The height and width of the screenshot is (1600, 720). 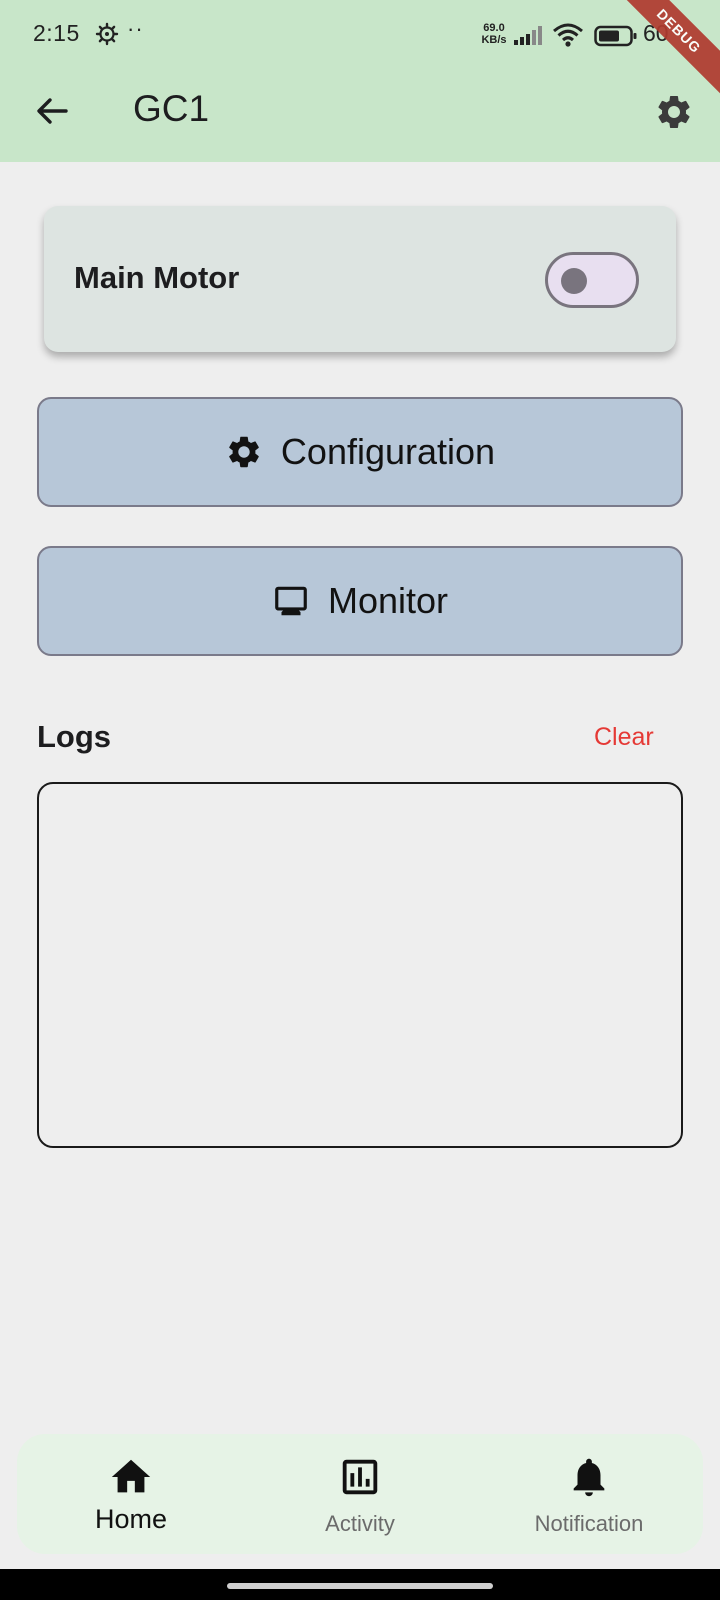 What do you see at coordinates (388, 600) in the screenshot?
I see `monitor-label: Monitor` at bounding box center [388, 600].